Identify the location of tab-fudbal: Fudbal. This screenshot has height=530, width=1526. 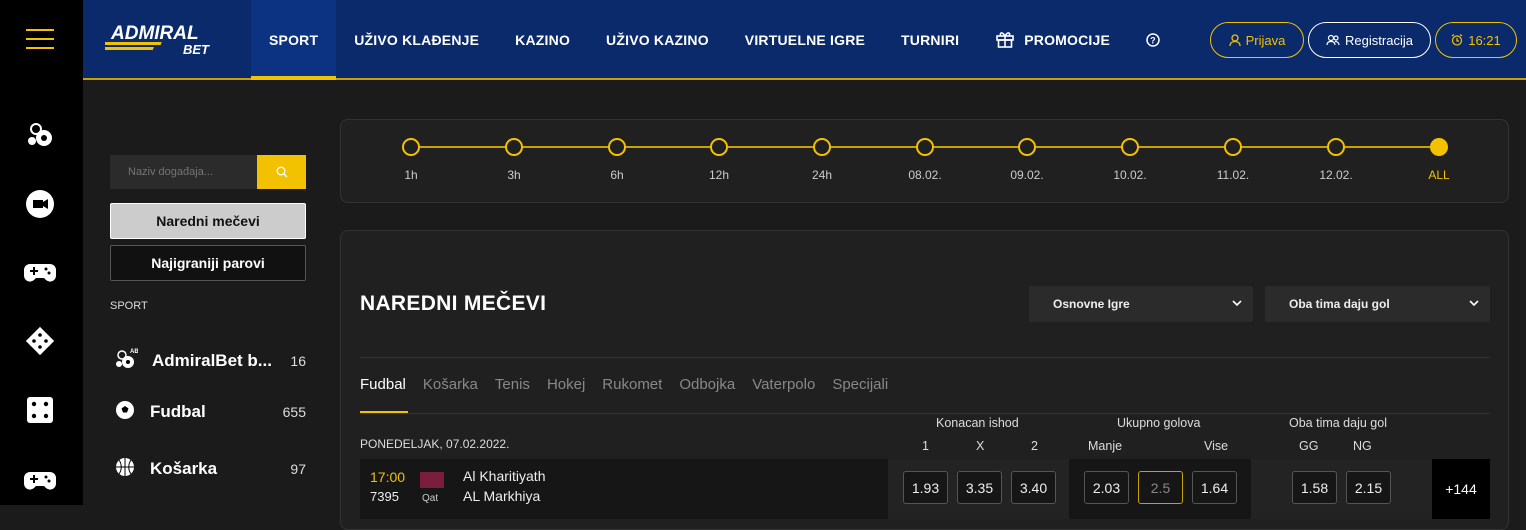
(383, 384).